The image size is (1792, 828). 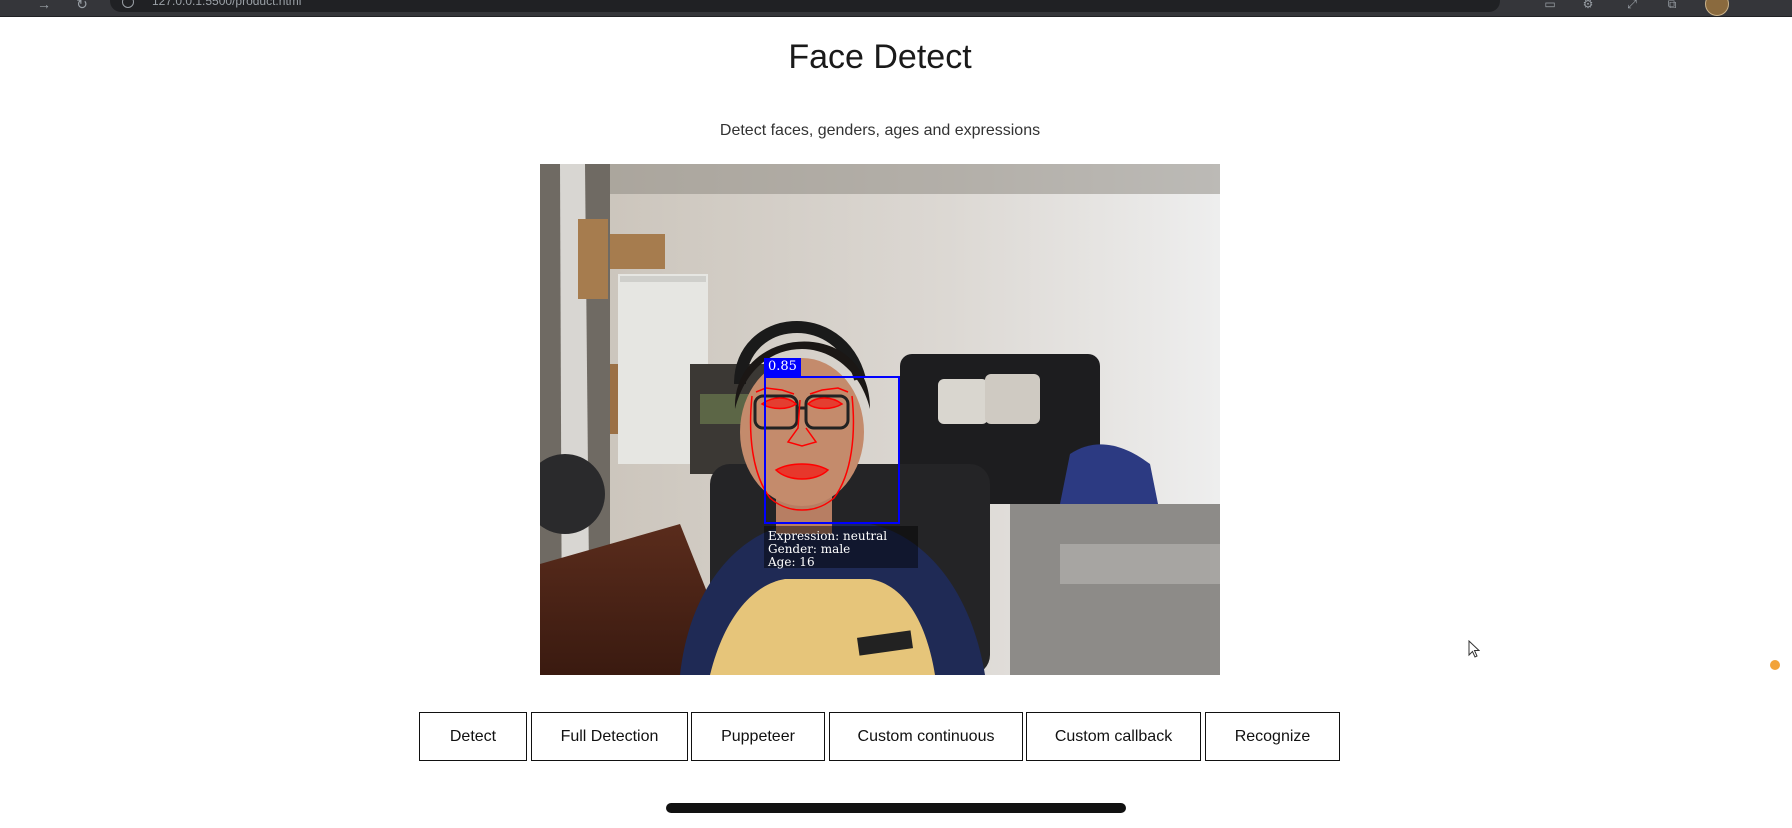 What do you see at coordinates (82, 6) in the screenshot?
I see `reload-icon: ↻` at bounding box center [82, 6].